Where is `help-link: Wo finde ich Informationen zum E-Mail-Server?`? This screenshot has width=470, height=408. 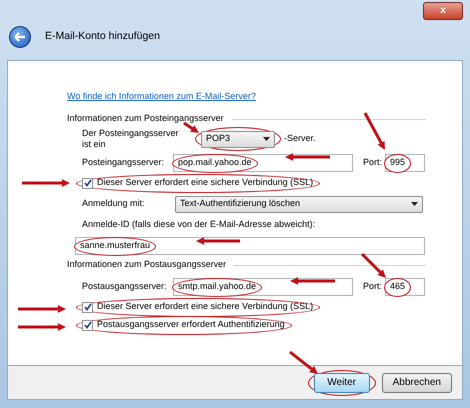
help-link: Wo finde ich Informationen zum E-Mail-Server? is located at coordinates (161, 97).